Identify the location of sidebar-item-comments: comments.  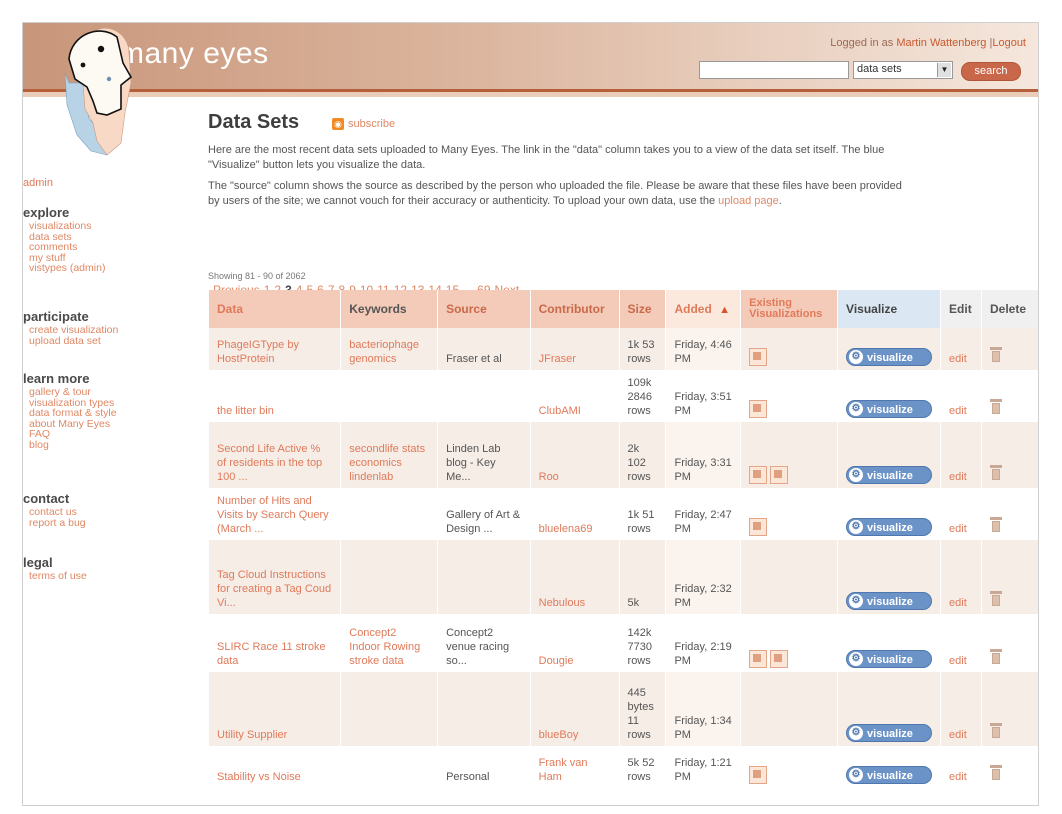
(67, 247).